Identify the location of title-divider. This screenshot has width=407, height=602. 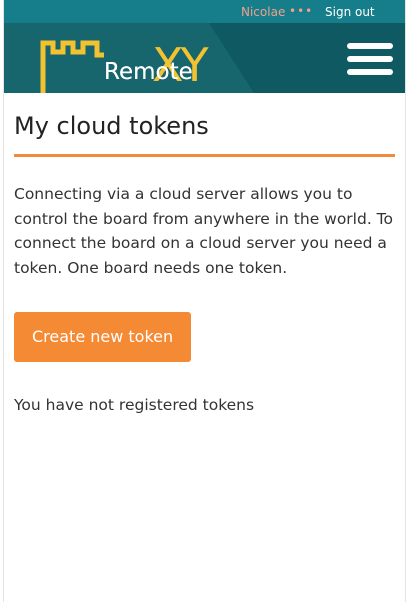
(204, 155).